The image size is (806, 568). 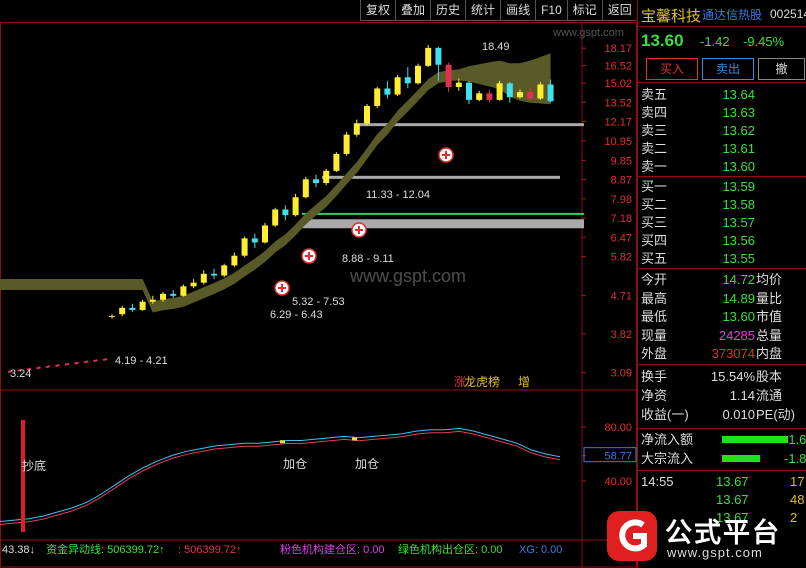 What do you see at coordinates (733, 353) in the screenshot?
I see `row-value: 373074` at bounding box center [733, 353].